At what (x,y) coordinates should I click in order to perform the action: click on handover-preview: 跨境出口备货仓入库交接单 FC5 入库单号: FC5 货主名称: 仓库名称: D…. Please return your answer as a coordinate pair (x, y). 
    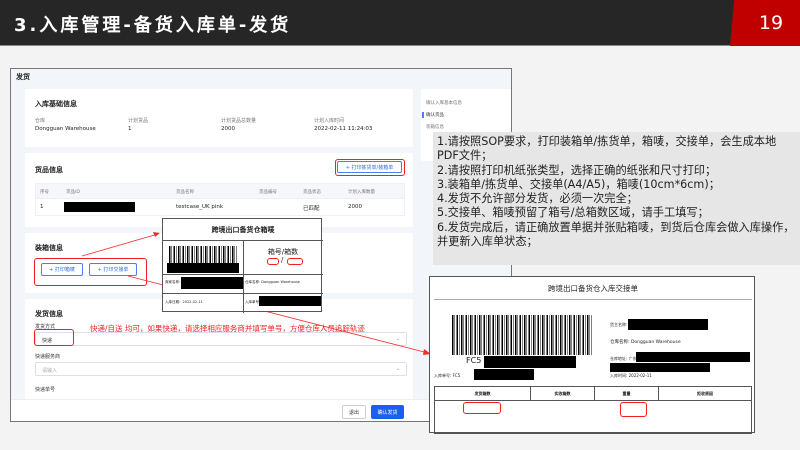
    Looking at the image, I should click on (592, 355).